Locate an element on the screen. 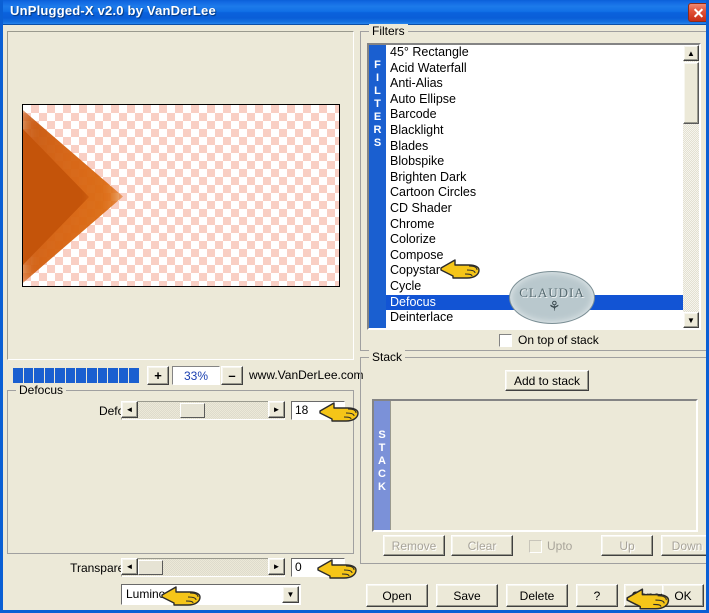 The width and height of the screenshot is (709, 613). defocus-group-title: Defocus is located at coordinates (41, 390).